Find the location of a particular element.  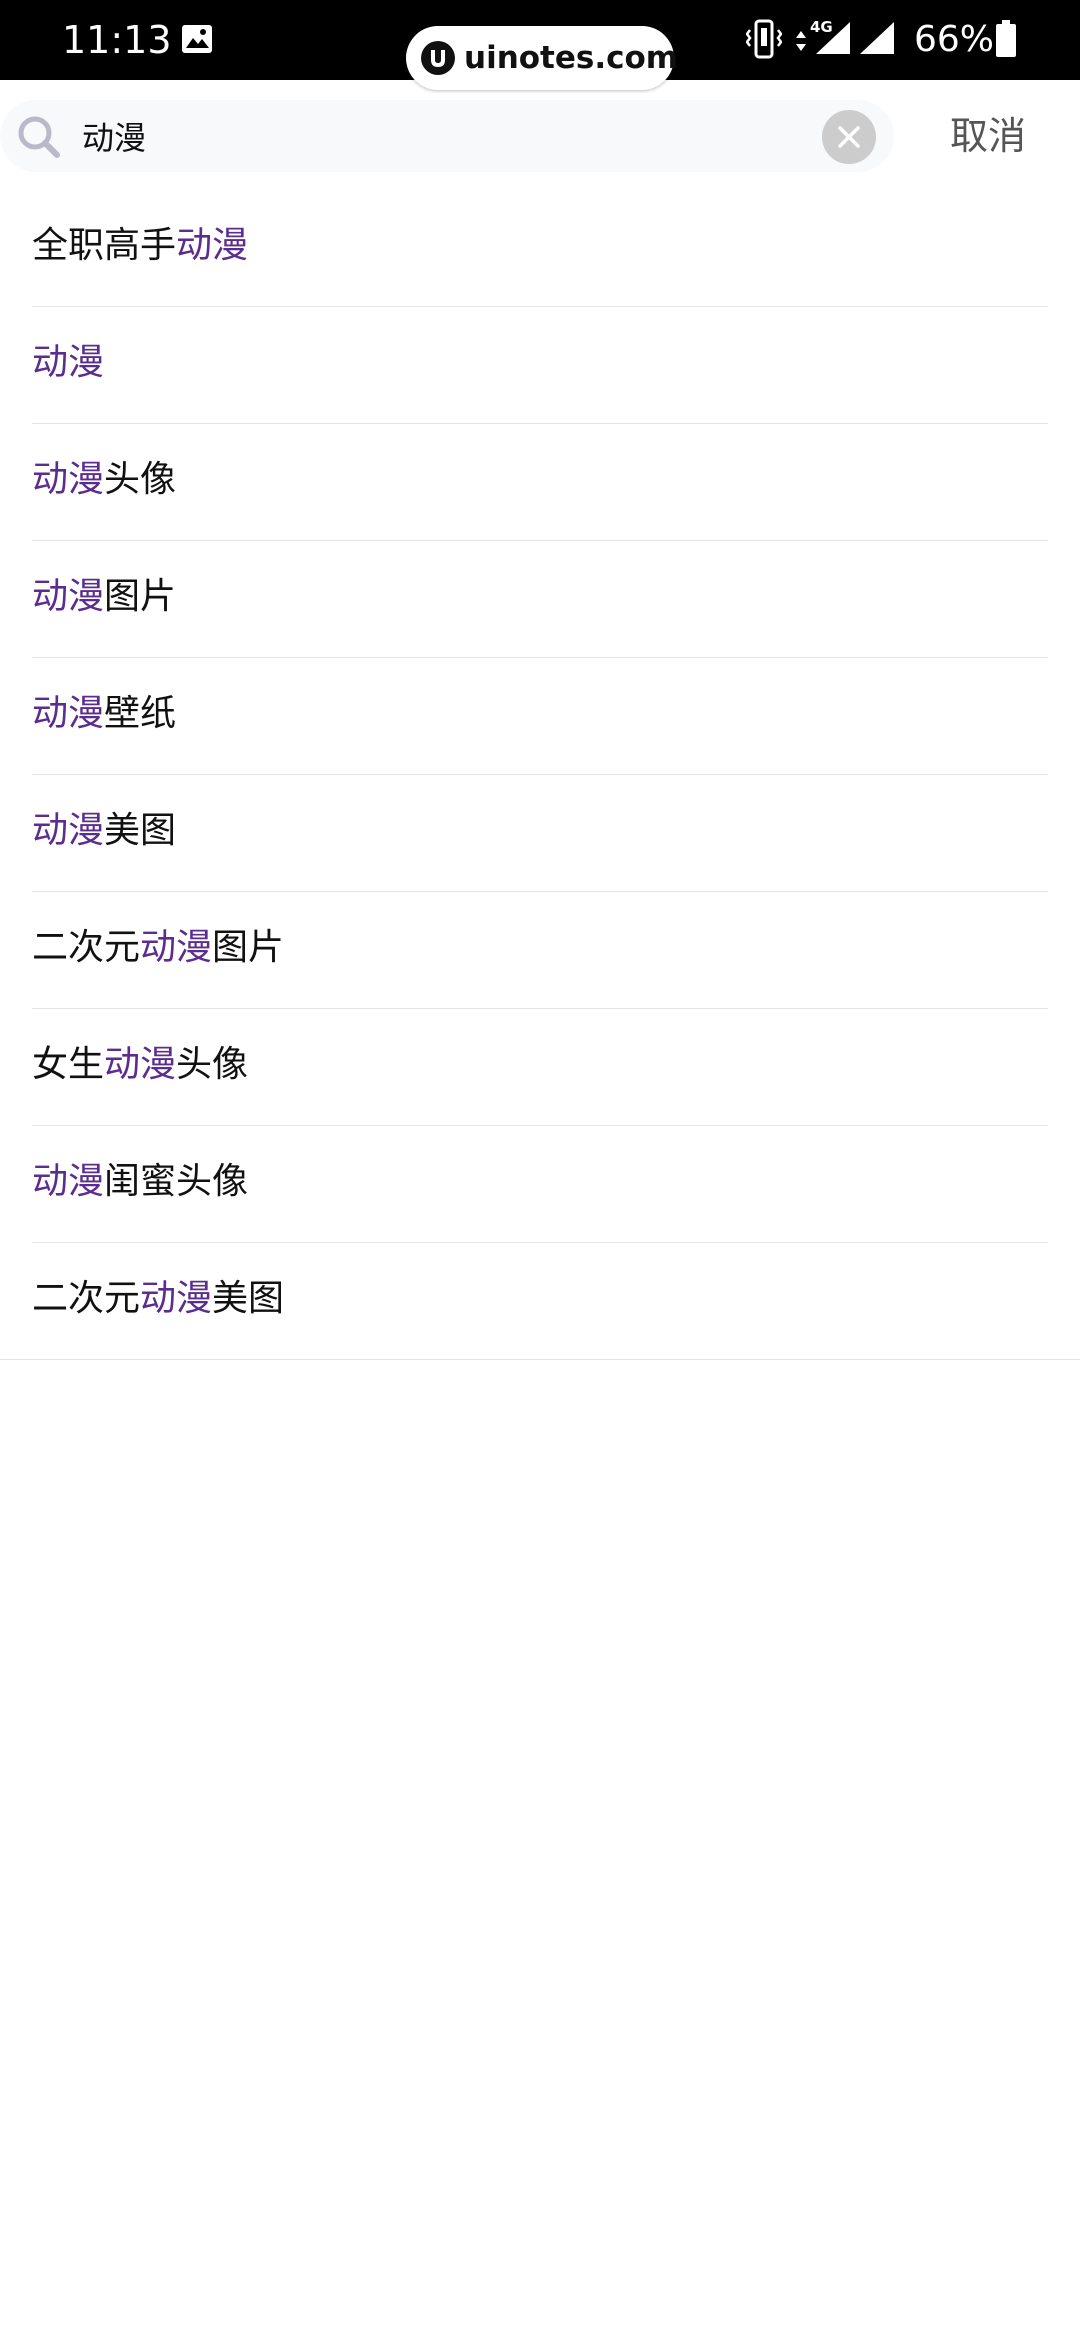

status-time: 11:13 is located at coordinates (117, 40).